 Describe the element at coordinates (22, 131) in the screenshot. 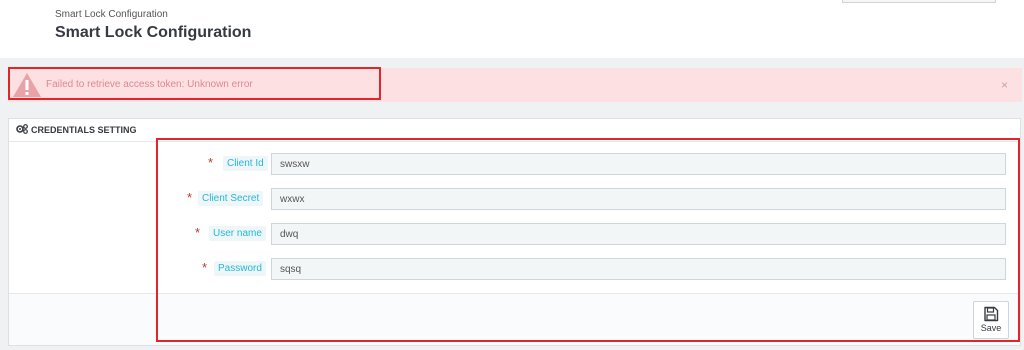

I see `cogs-icon` at that location.